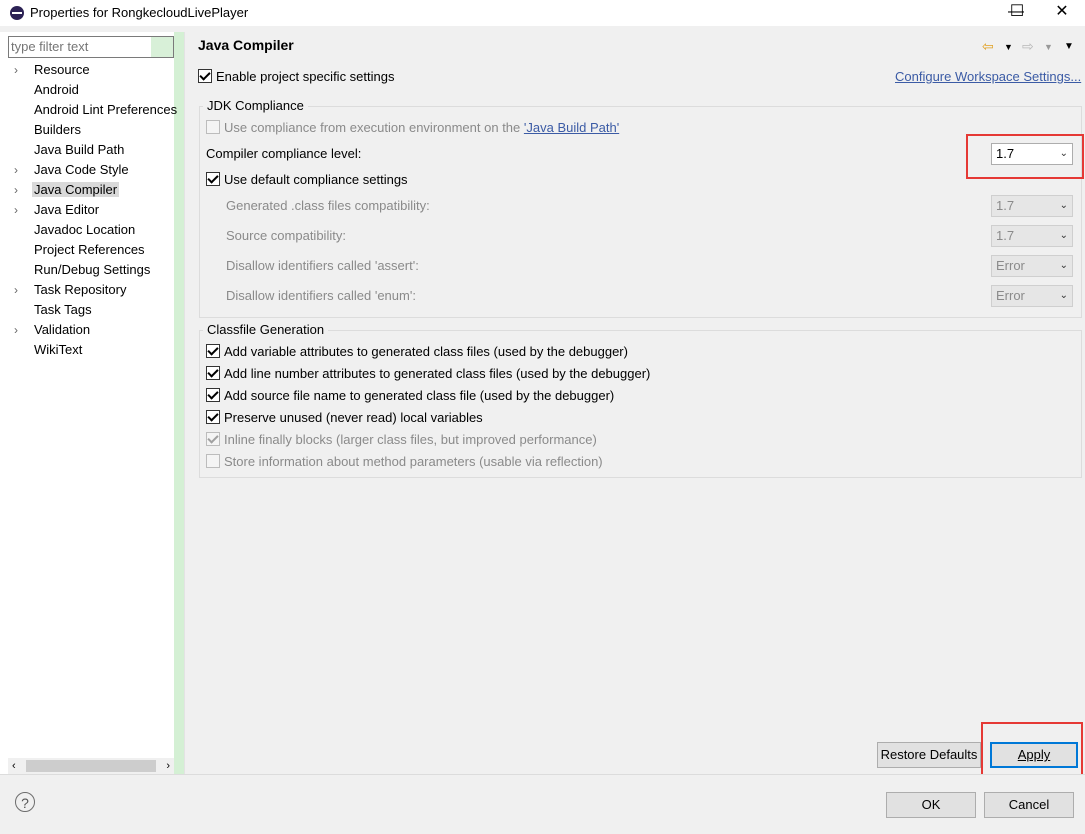  Describe the element at coordinates (139, 12) in the screenshot. I see `window-title: Properties for RongkecloudLivePlayer` at that location.